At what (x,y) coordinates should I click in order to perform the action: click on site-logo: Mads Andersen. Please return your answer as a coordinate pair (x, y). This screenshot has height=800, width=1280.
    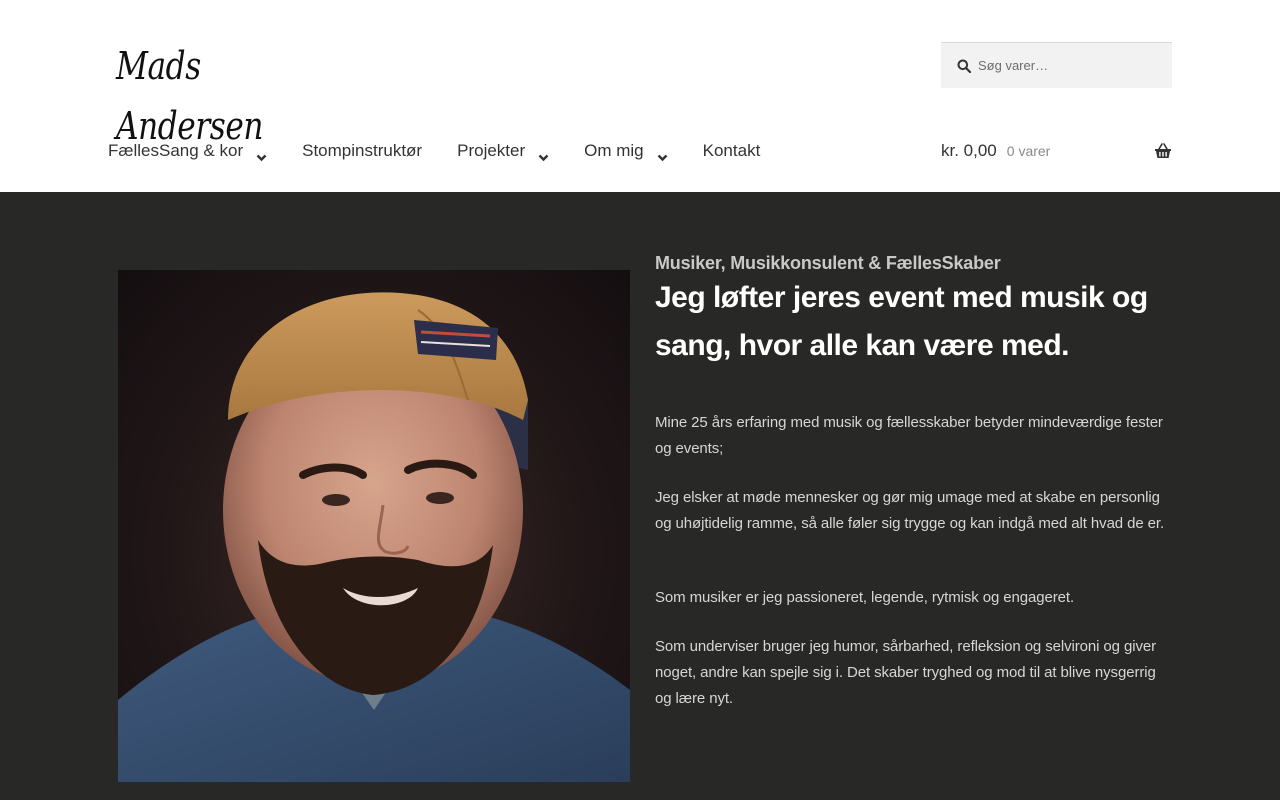
    Looking at the image, I should click on (206, 92).